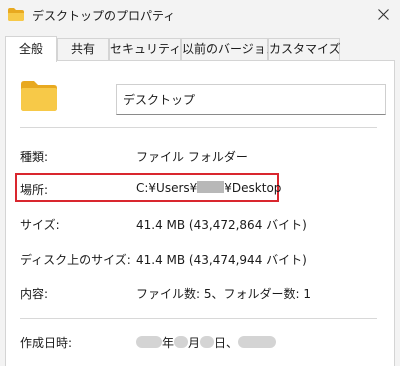 Image resolution: width=400 pixels, height=366 pixels. I want to click on created-label: 作成日時:, so click(46, 343).